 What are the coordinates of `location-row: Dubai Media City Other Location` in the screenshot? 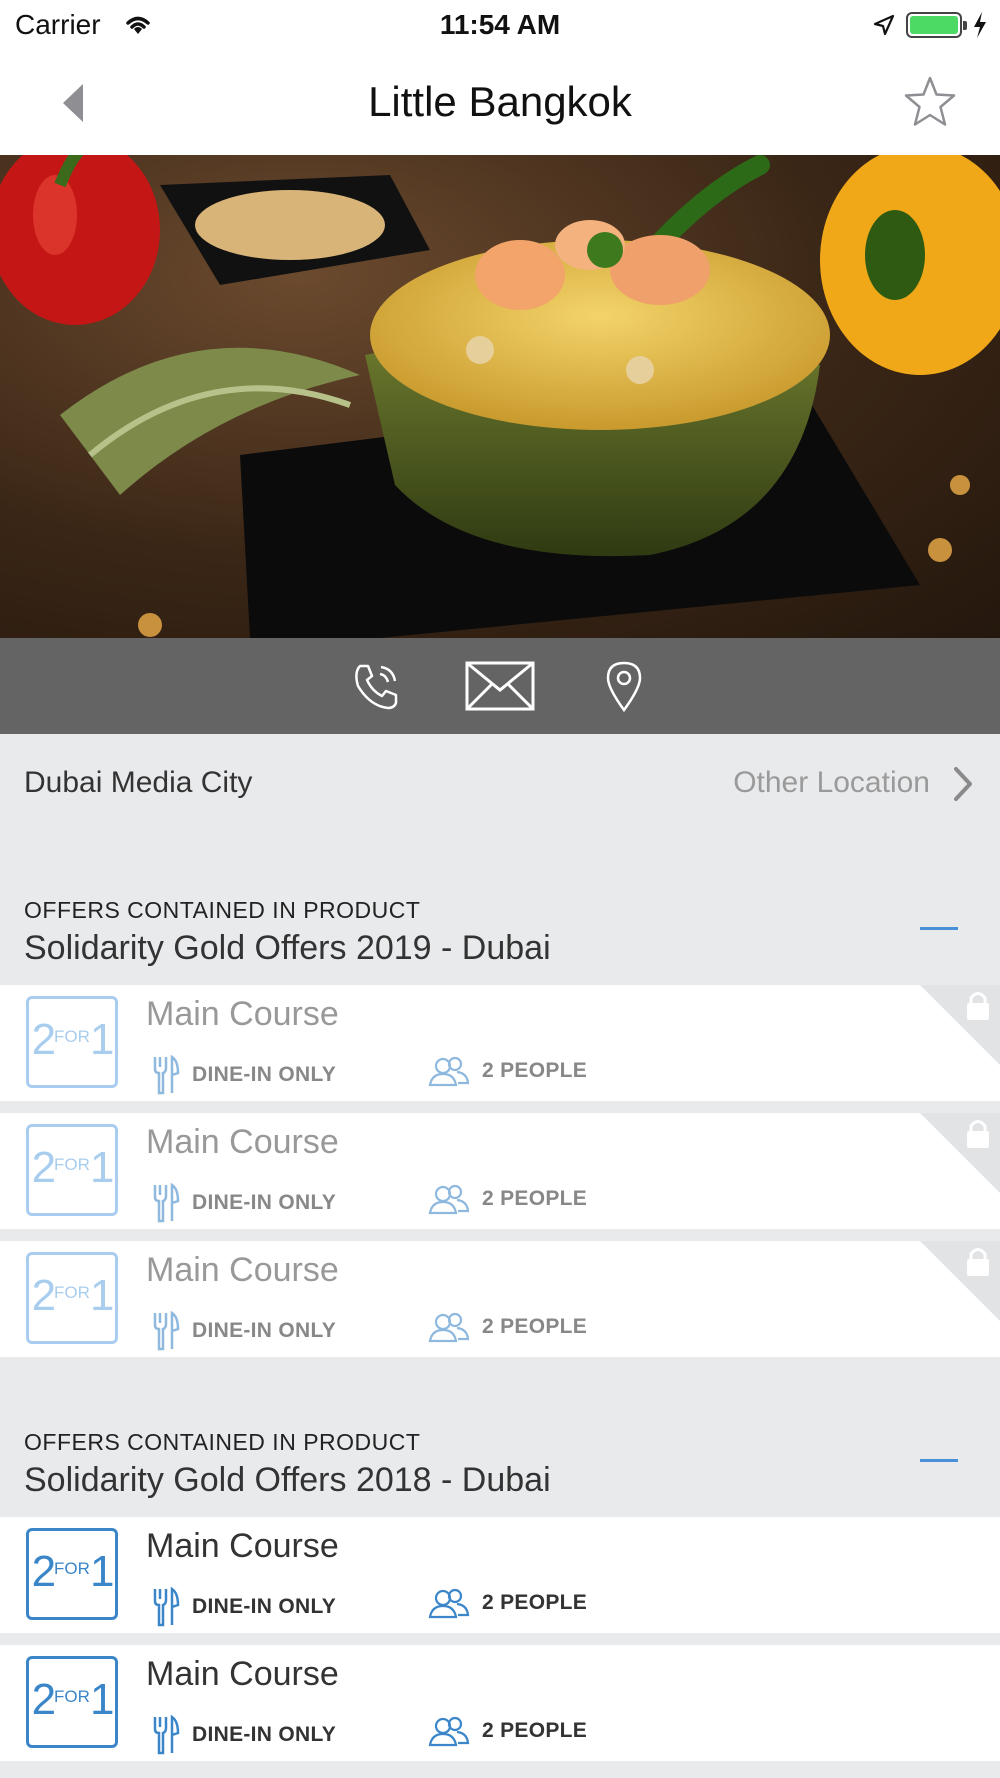 It's located at (500, 784).